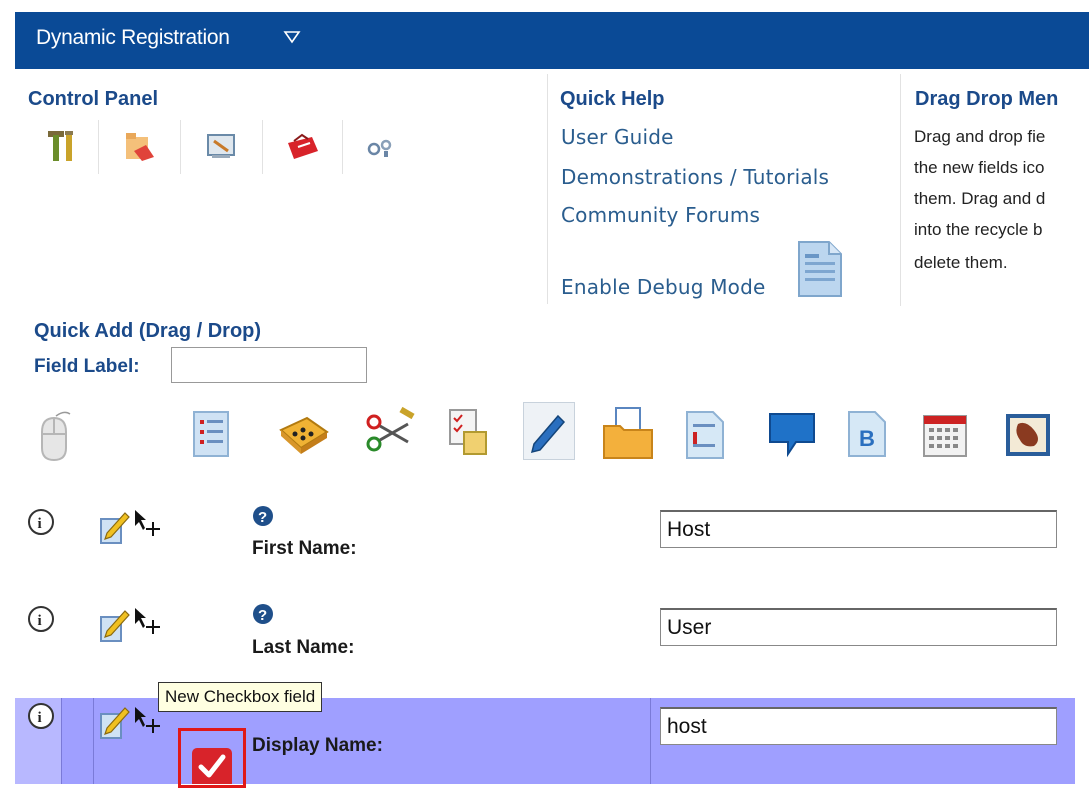 Image resolution: width=1089 pixels, height=788 pixels. I want to click on field-label-input, so click(269, 365).